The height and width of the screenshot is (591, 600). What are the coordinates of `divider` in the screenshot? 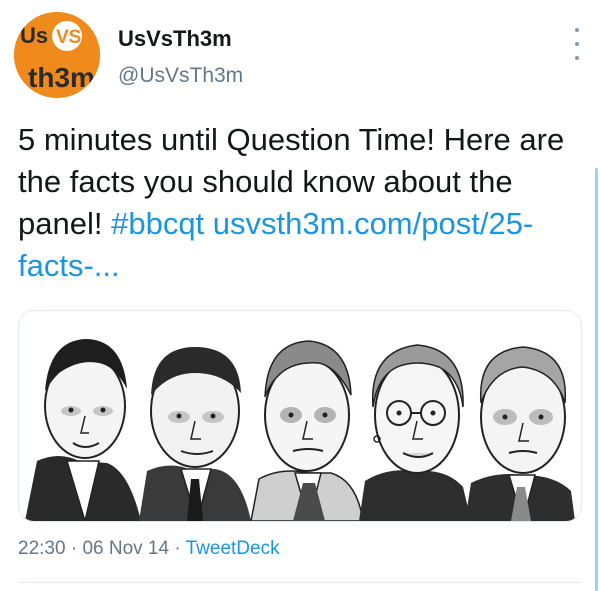 It's located at (300, 582).